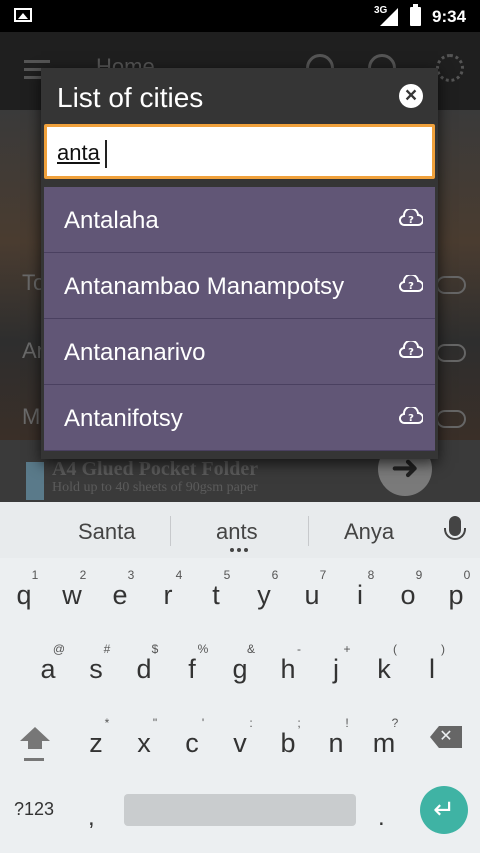 The height and width of the screenshot is (853, 480). I want to click on more-suggestions-icon, so click(232, 550).